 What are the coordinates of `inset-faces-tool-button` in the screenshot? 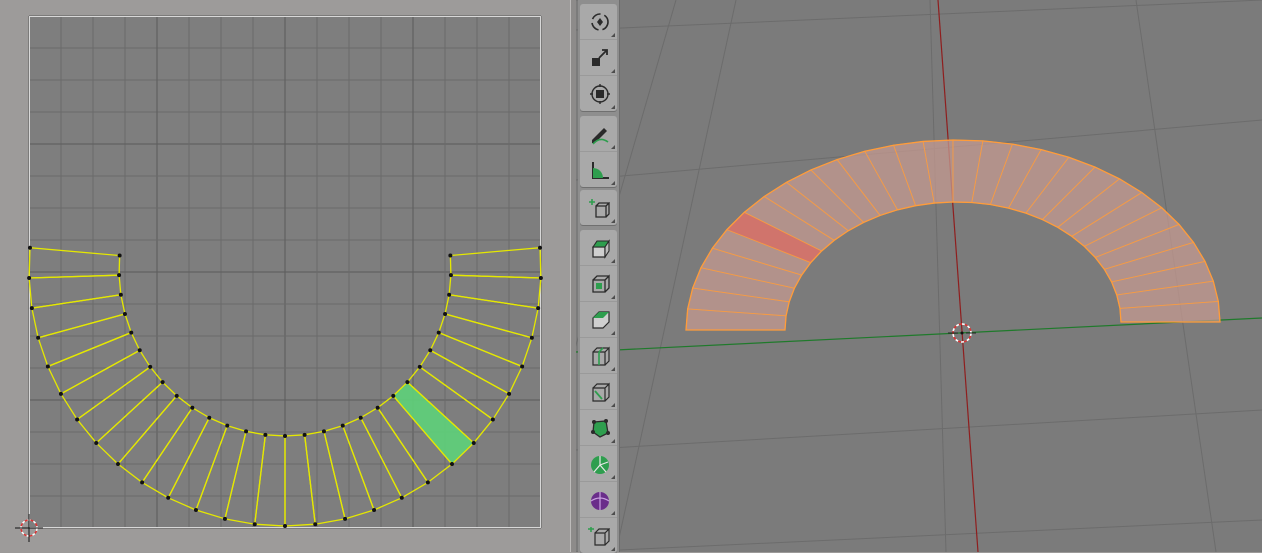 It's located at (598, 284).